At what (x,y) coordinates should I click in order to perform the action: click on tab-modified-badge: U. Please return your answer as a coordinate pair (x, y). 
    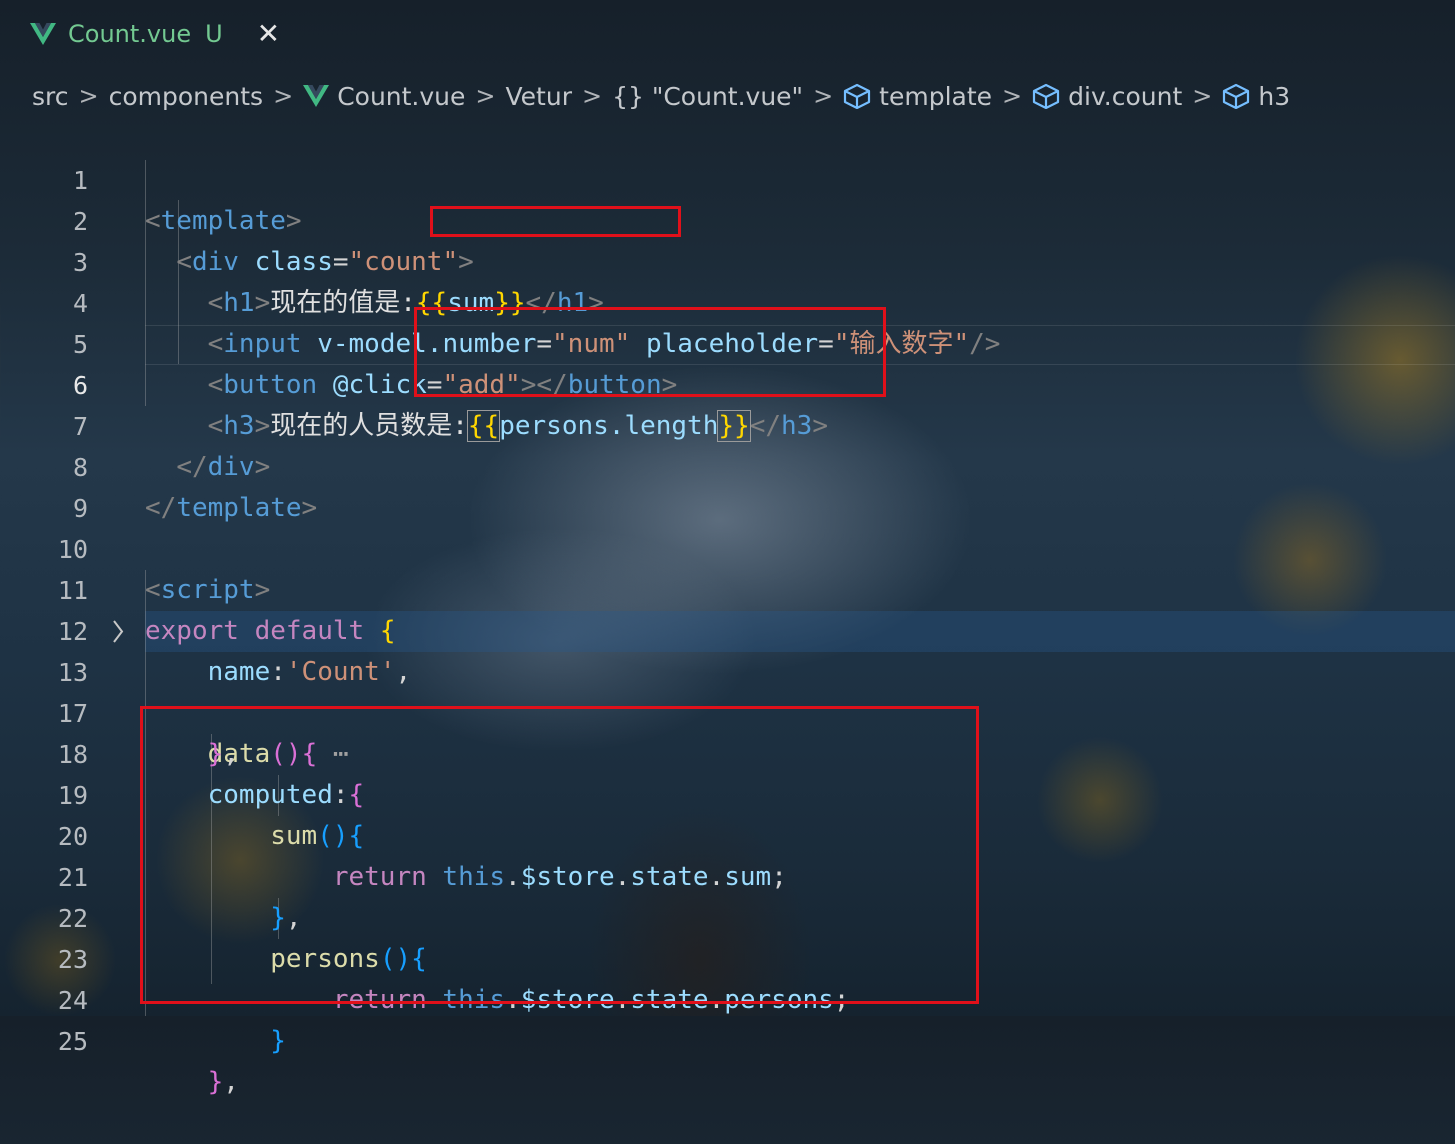
    Looking at the image, I should click on (214, 34).